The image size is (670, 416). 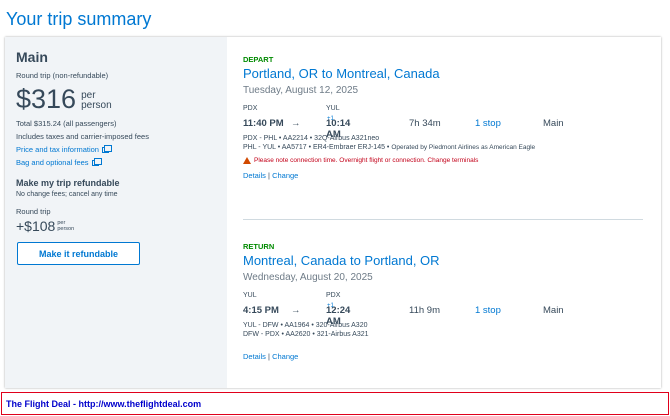 I want to click on round-trip-label: Round trip, so click(x=33, y=211).